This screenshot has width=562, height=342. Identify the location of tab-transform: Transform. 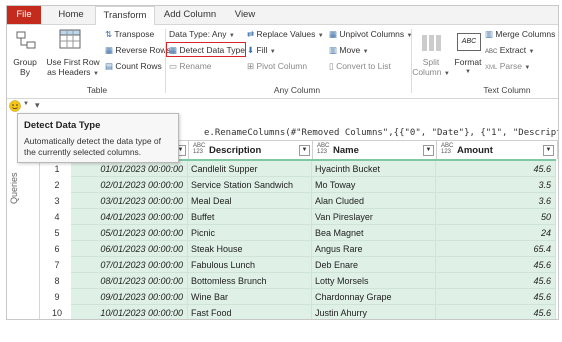
(125, 16).